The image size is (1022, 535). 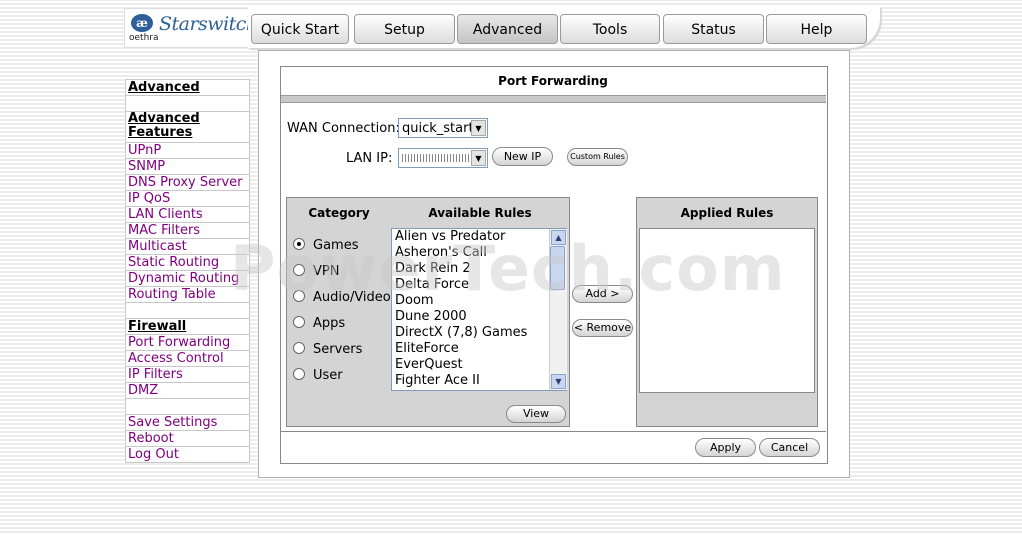 I want to click on lan-ip-select: ▼, so click(x=443, y=158).